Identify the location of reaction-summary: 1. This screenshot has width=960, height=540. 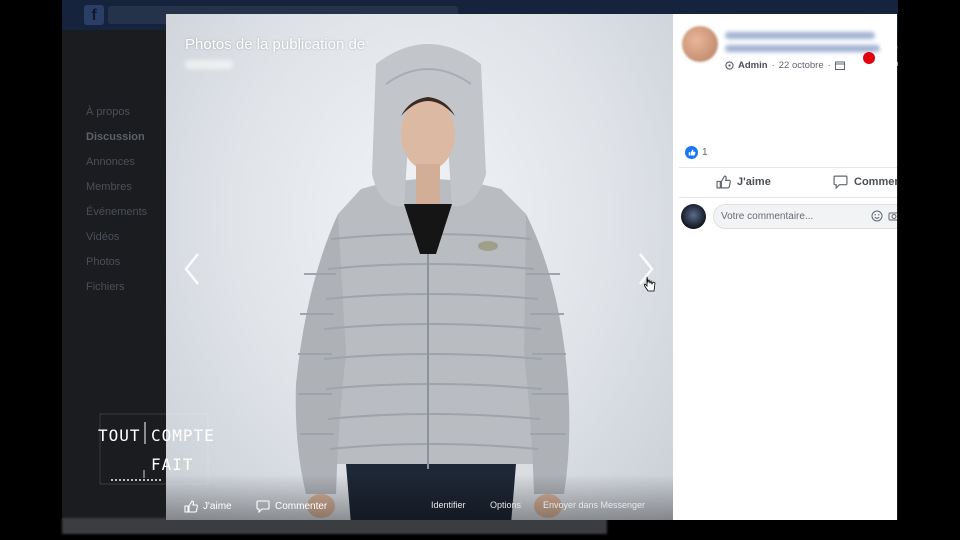
(696, 152).